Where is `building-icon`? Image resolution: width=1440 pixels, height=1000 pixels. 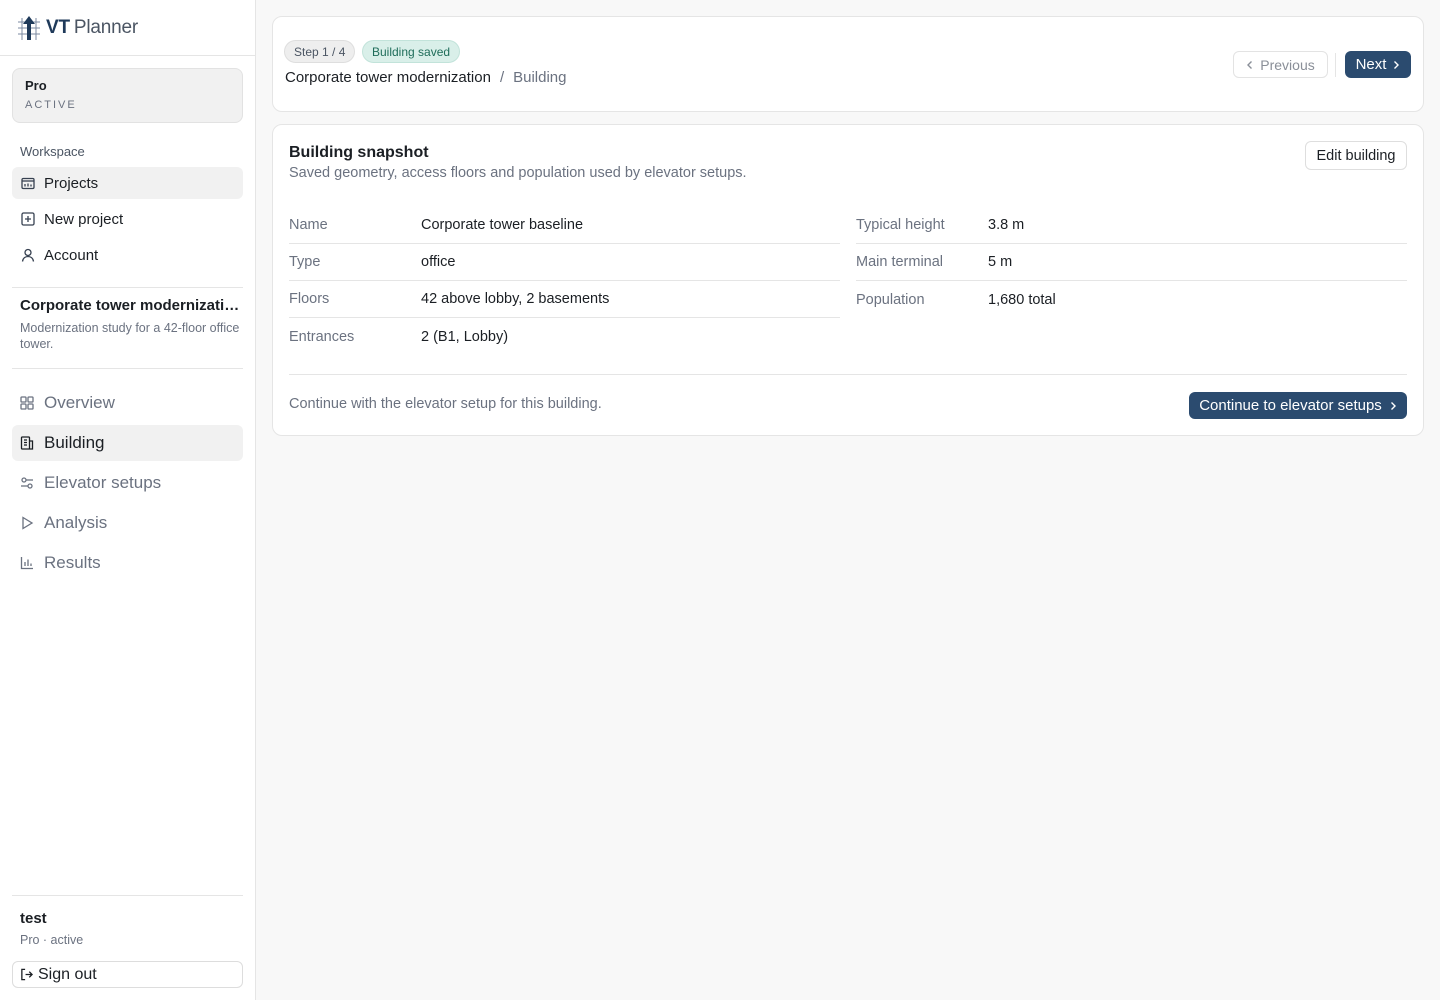 building-icon is located at coordinates (27, 443).